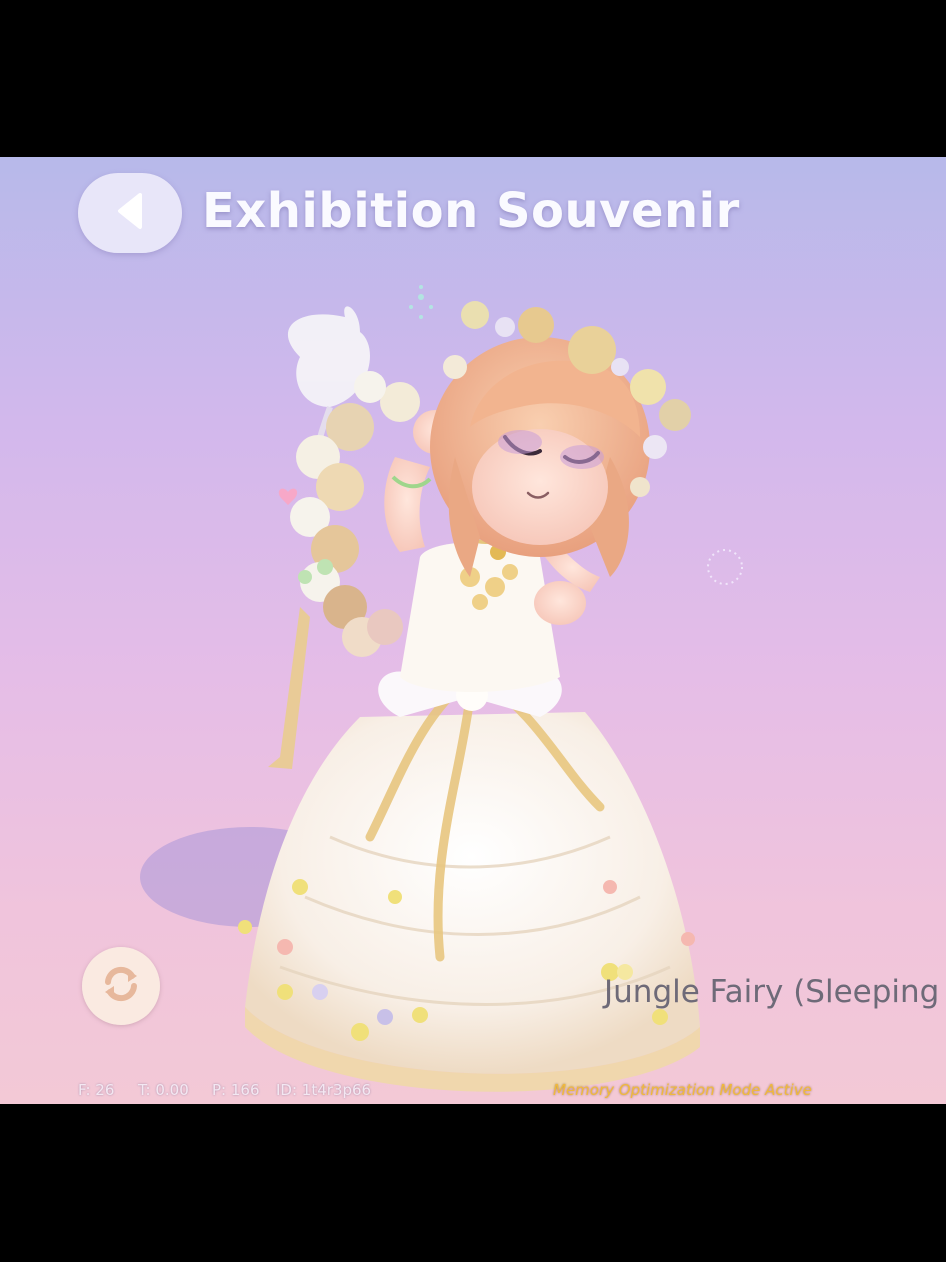 Image resolution: width=946 pixels, height=1262 pixels. Describe the element at coordinates (682, 1090) in the screenshot. I see `memory-mode-label: Memory Optimization Mode Active` at that location.